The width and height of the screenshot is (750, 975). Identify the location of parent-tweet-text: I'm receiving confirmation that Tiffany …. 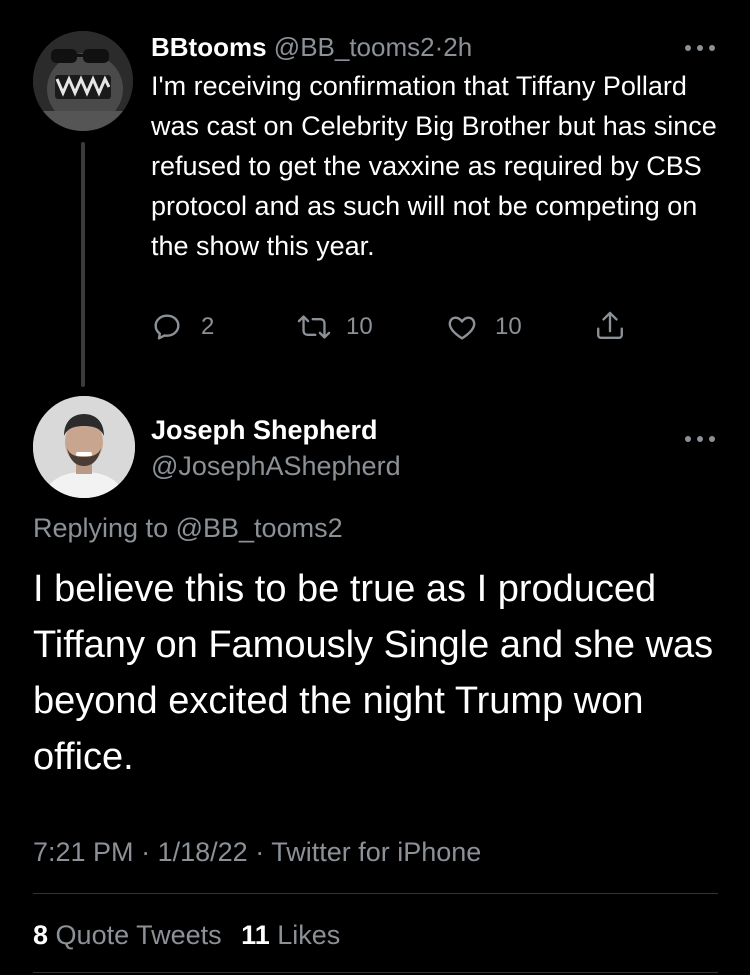
(434, 166).